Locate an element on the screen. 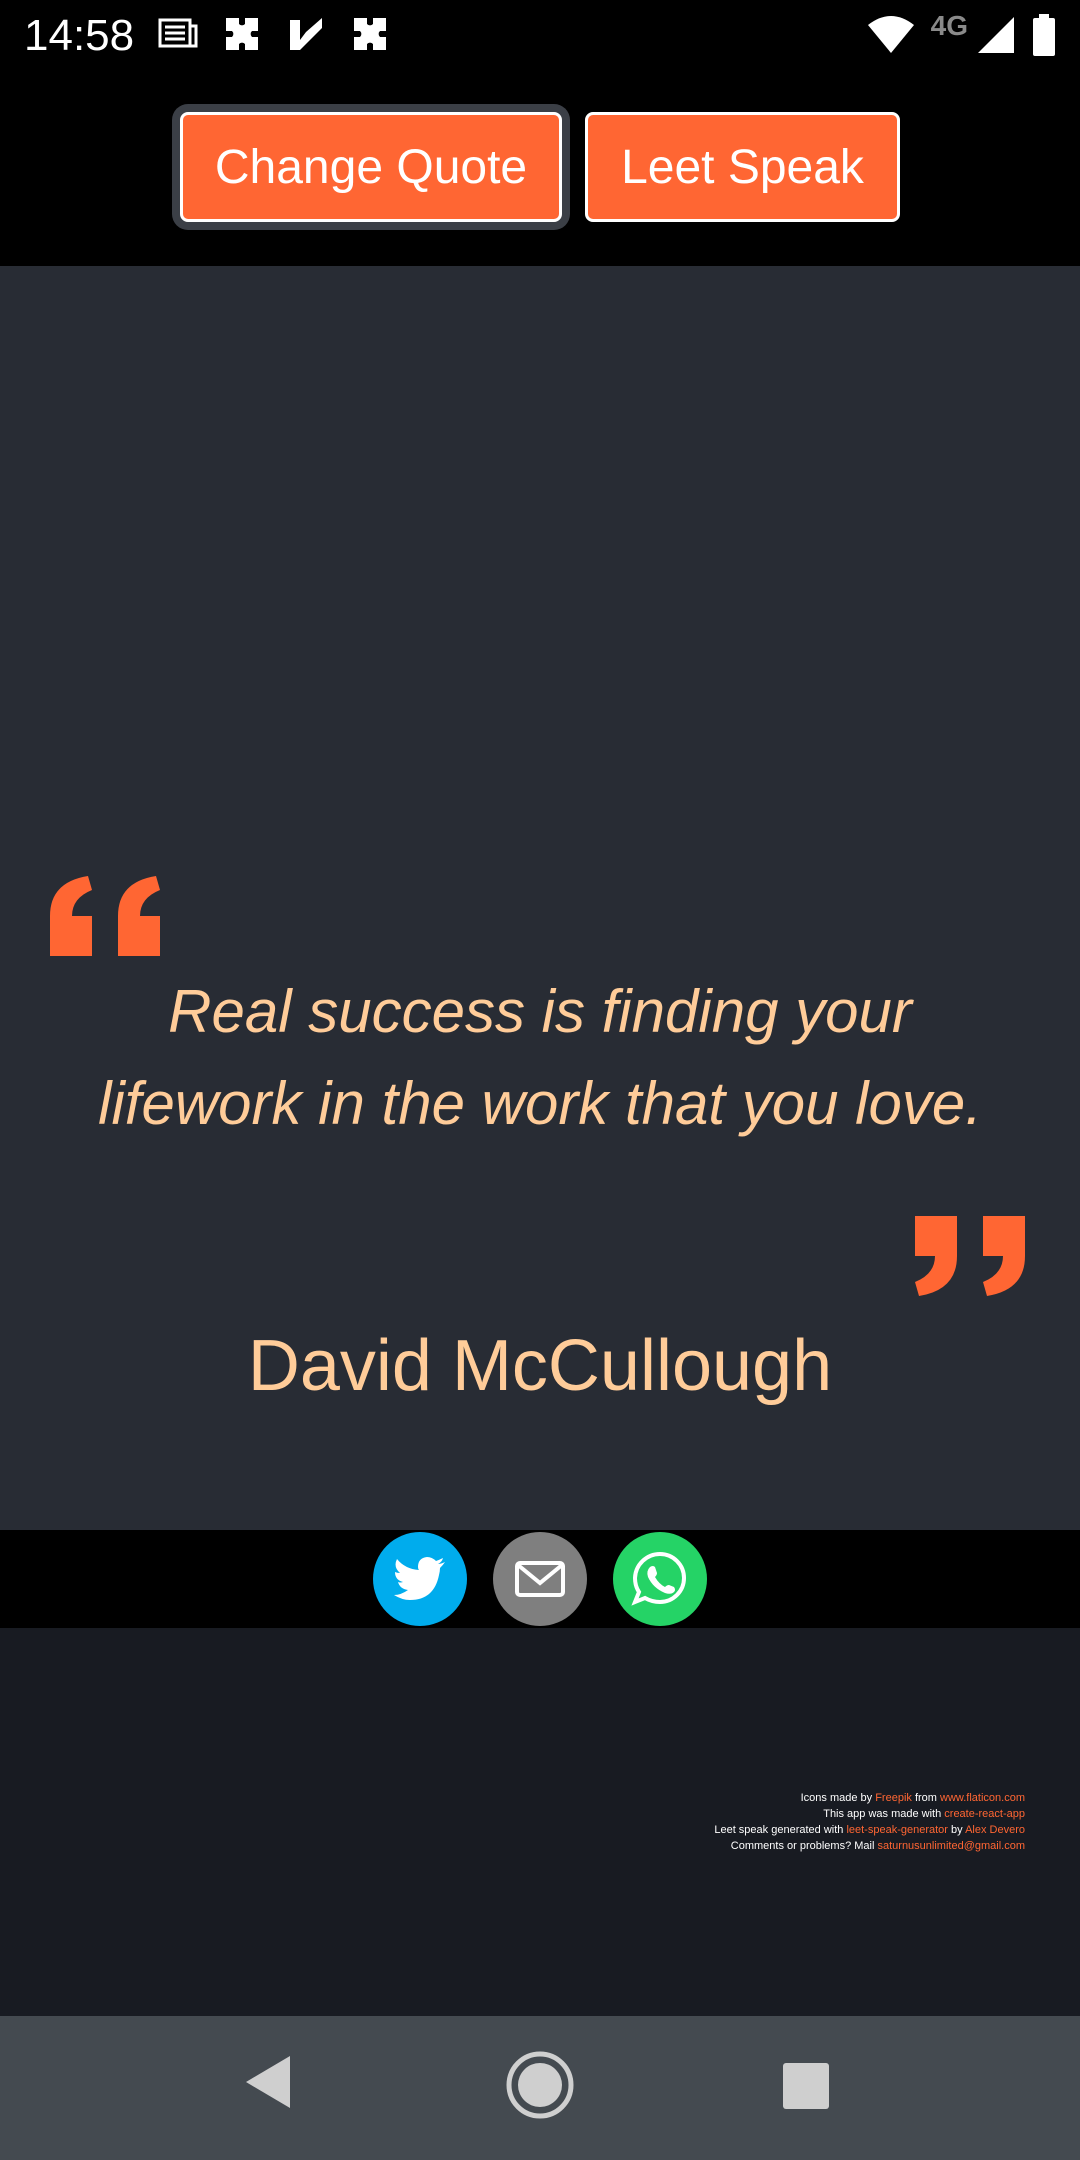  quote-author: David McCullough is located at coordinates (540, 1366).